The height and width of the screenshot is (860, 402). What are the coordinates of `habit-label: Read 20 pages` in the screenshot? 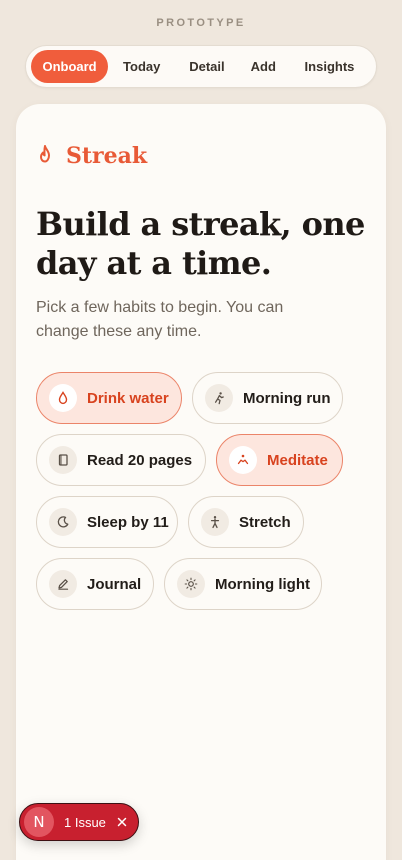 It's located at (140, 460).